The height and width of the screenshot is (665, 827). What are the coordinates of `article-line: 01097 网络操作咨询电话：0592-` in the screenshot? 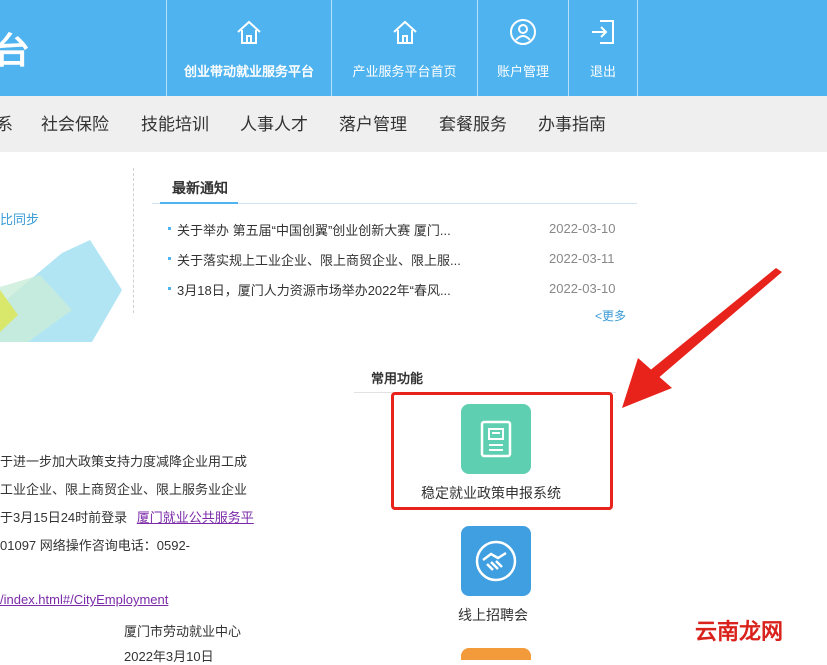 It's located at (95, 545).